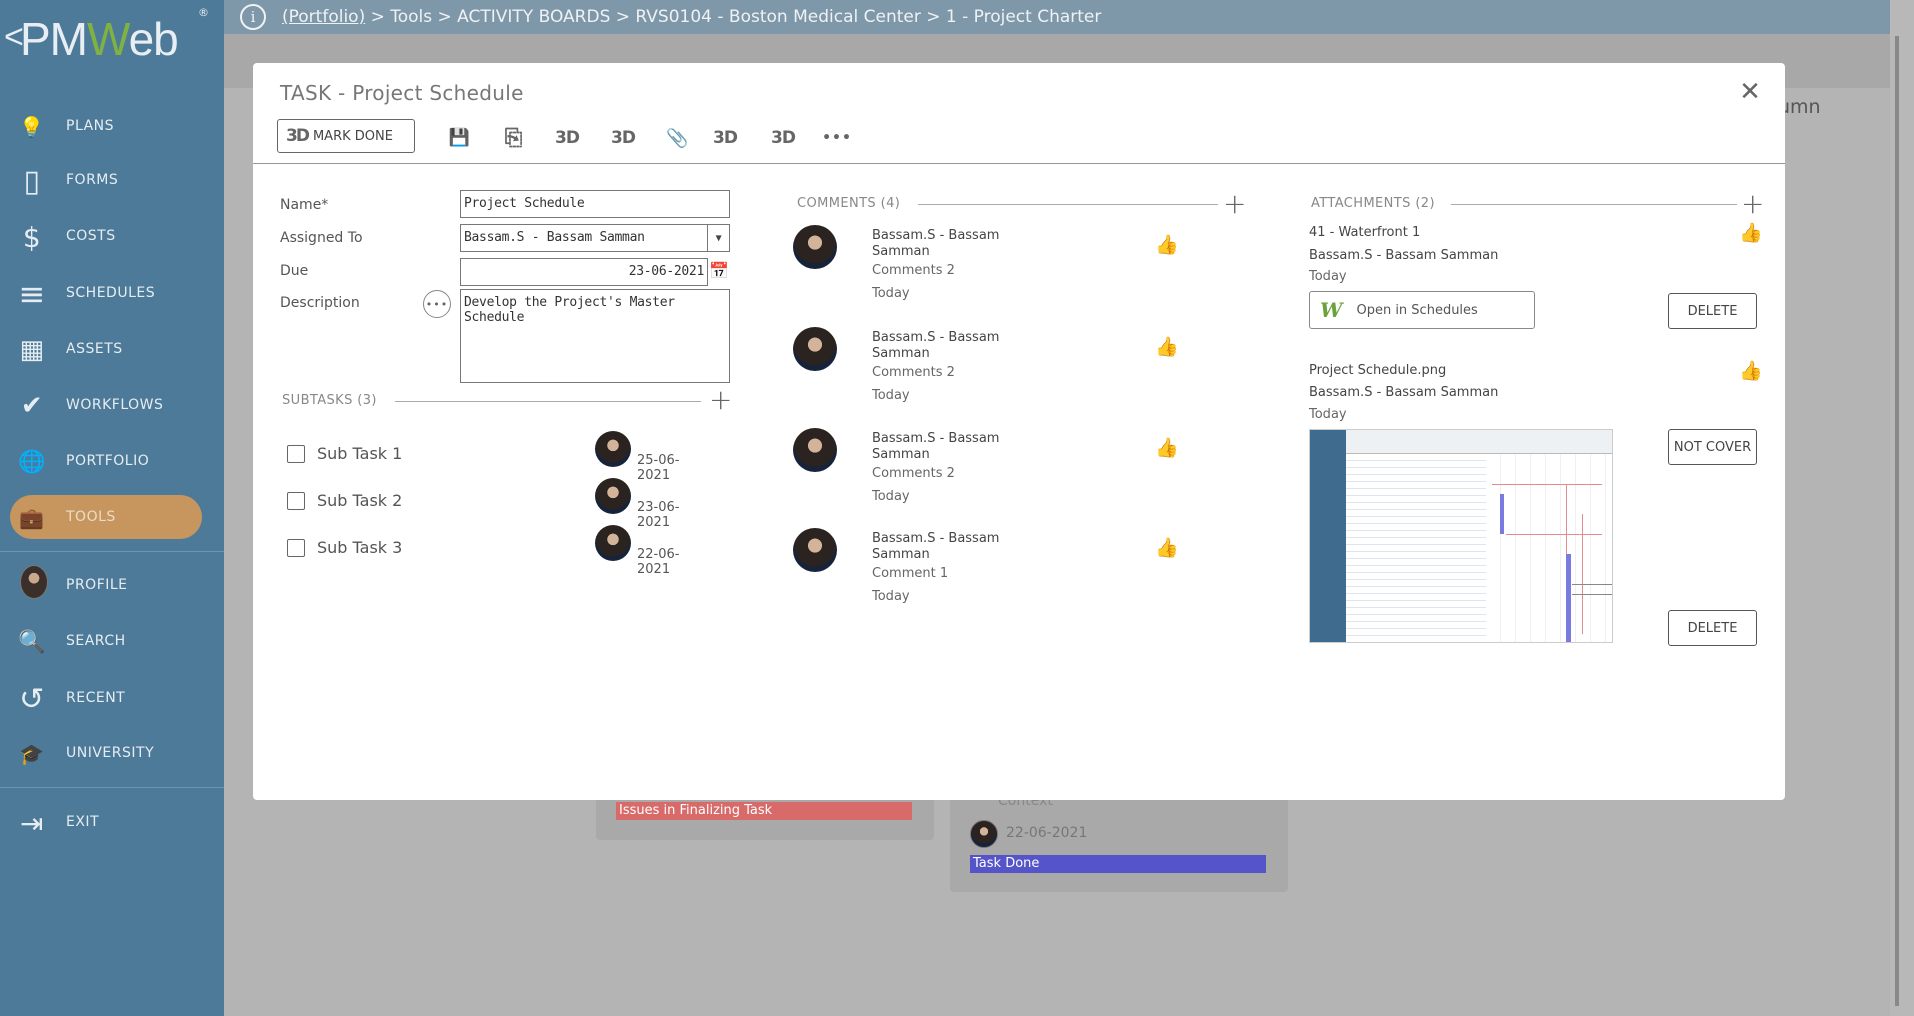 The height and width of the screenshot is (1016, 1914). Describe the element at coordinates (112, 293) in the screenshot. I see `sidebar-item-schedules: ≡ SCHEDULES` at that location.